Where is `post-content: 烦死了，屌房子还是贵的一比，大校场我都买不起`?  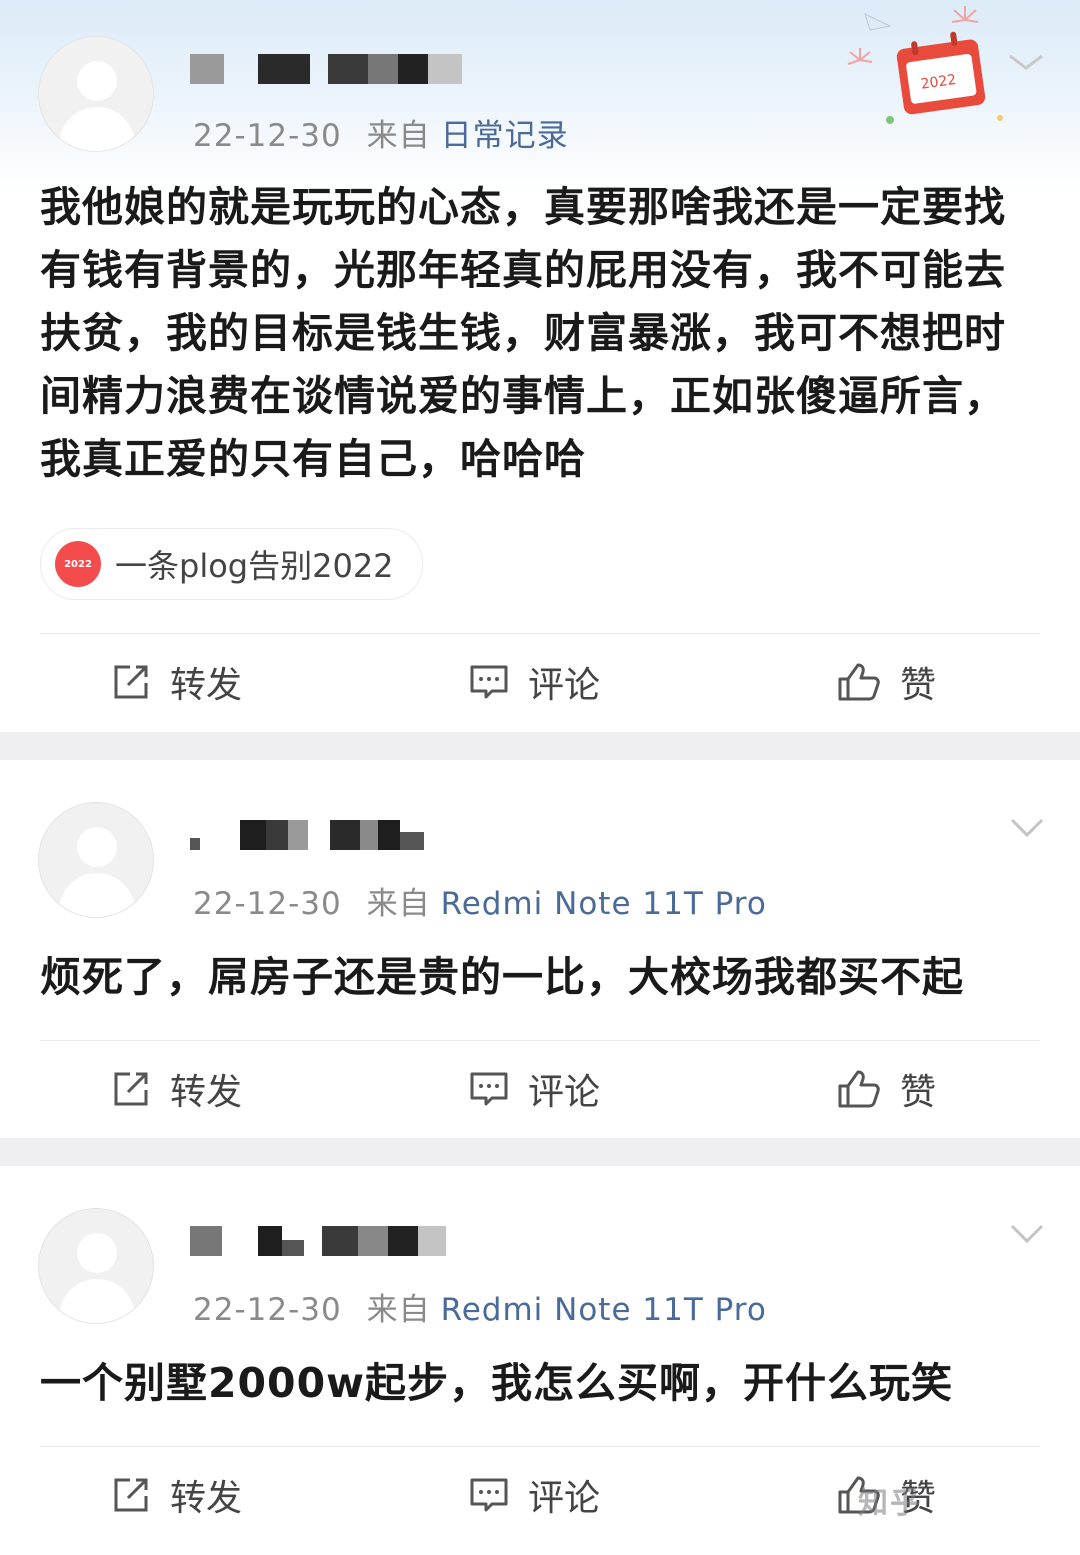 post-content: 烦死了，屌房子还是贵的一比，大校场我都买不起 is located at coordinates (502, 977).